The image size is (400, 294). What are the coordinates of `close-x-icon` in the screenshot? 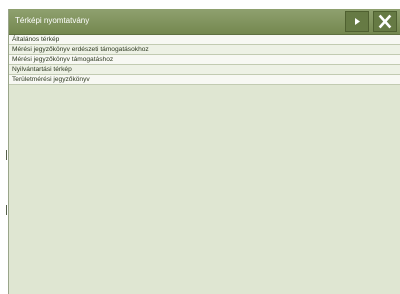 It's located at (385, 21).